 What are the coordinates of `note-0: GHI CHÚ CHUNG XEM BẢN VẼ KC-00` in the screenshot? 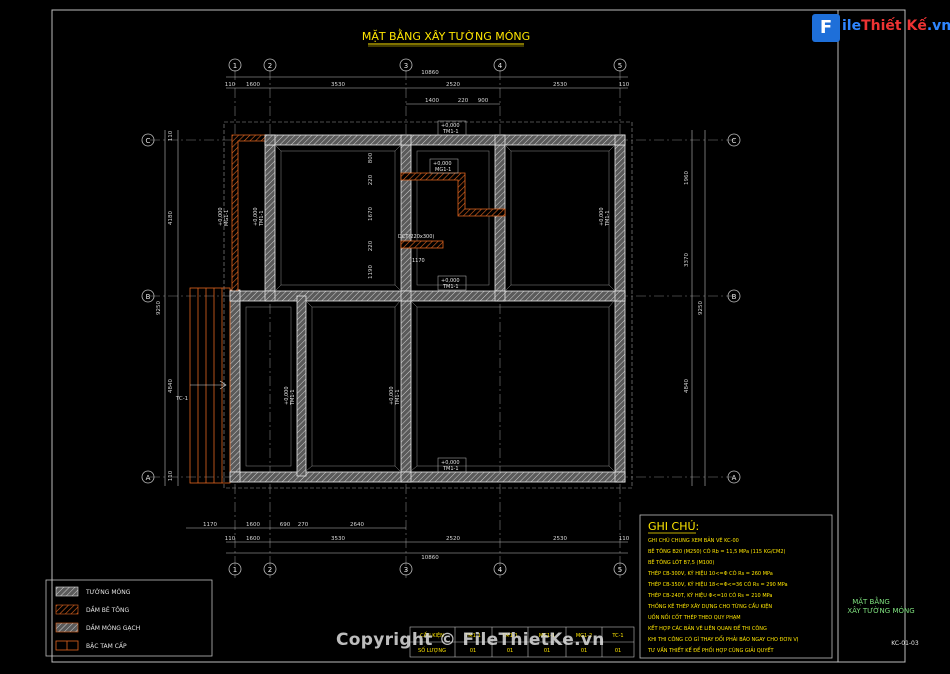 It's located at (693, 540).